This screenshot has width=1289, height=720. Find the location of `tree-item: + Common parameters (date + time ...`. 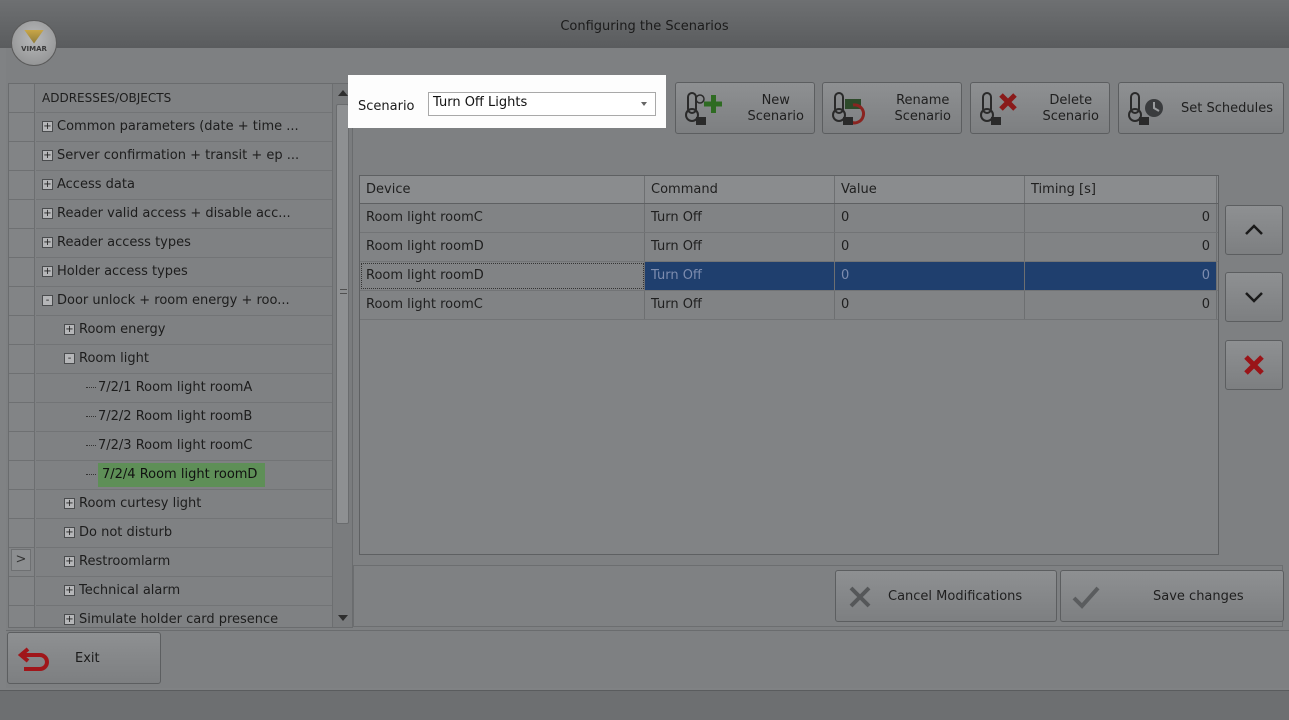

tree-item: + Common parameters (date + time ... is located at coordinates (184, 127).